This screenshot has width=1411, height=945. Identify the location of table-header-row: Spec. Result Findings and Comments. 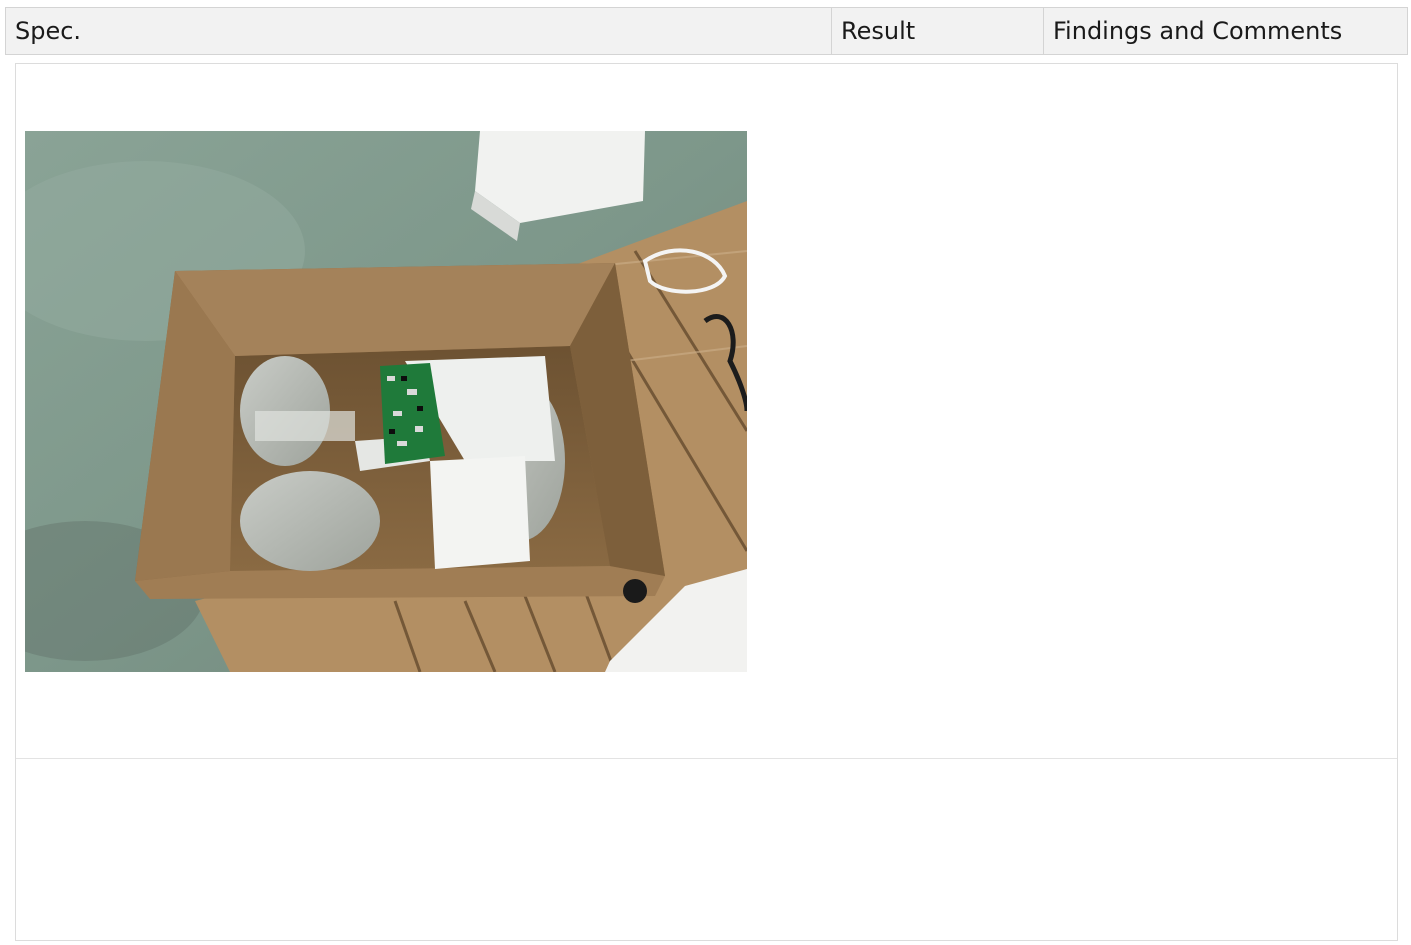
(706, 31).